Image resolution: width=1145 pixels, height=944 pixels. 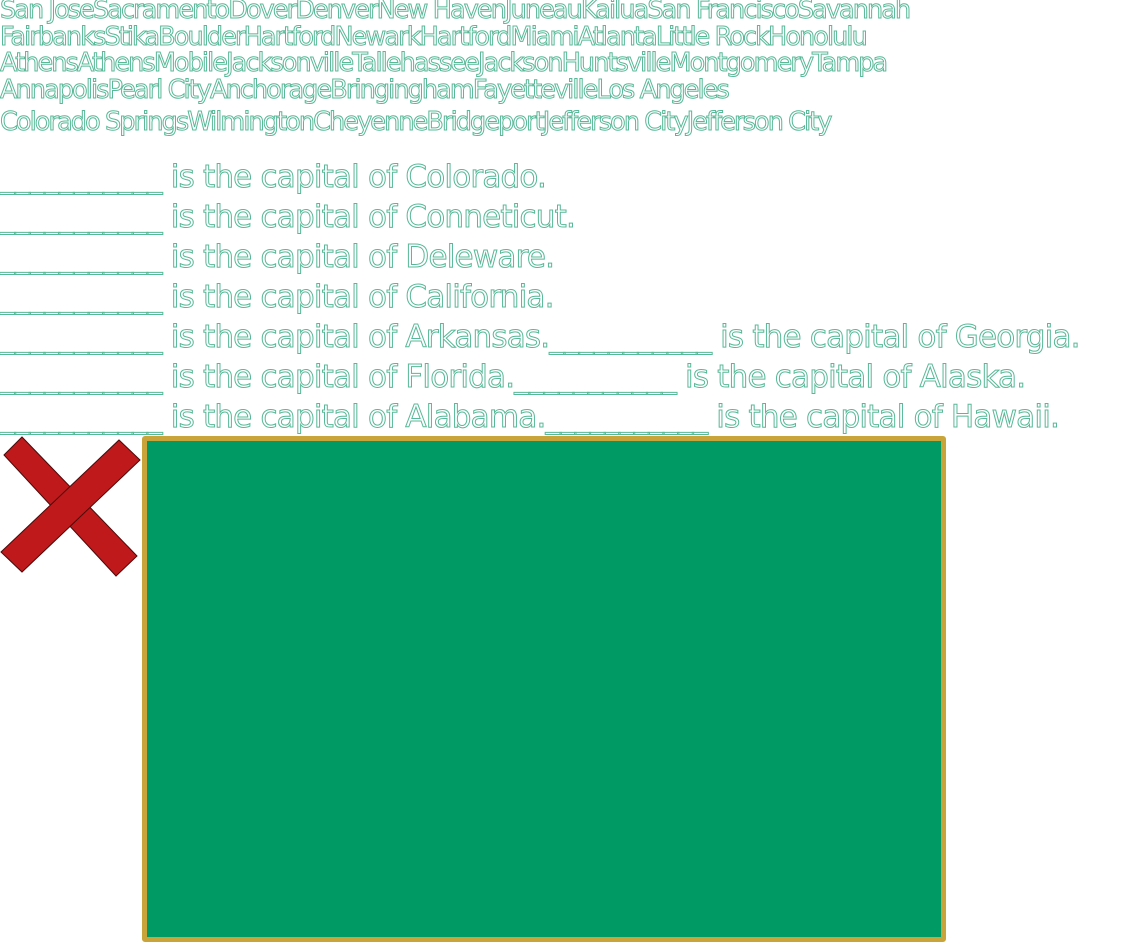 I want to click on word-tile: Bringingham, so click(x=402, y=90).